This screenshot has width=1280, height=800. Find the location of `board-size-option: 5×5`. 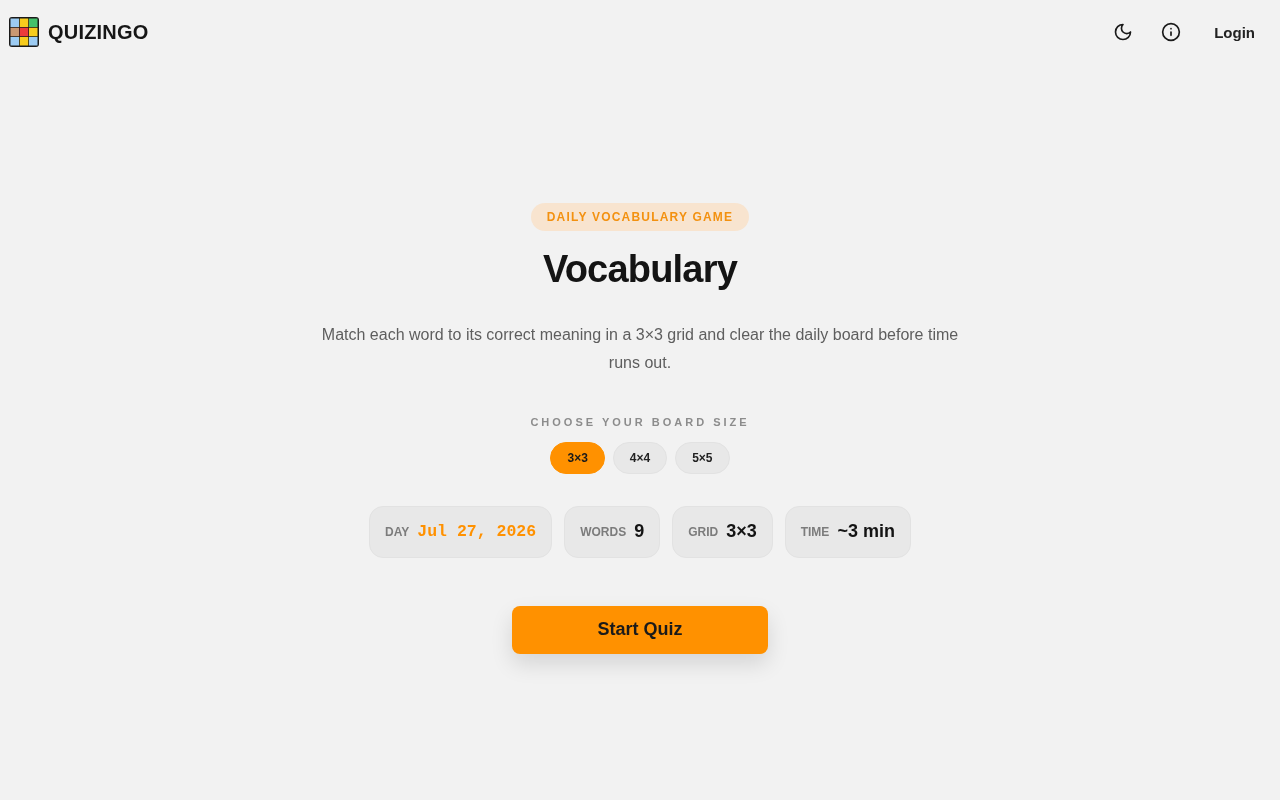

board-size-option: 5×5 is located at coordinates (702, 457).